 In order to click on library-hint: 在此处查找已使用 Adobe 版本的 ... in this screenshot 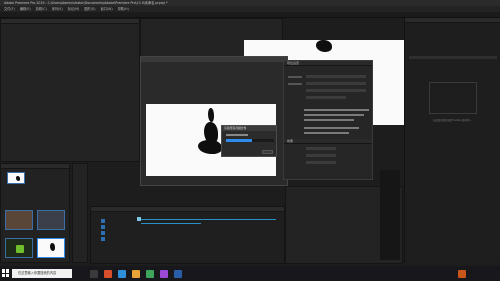, I will do `click(453, 120)`.